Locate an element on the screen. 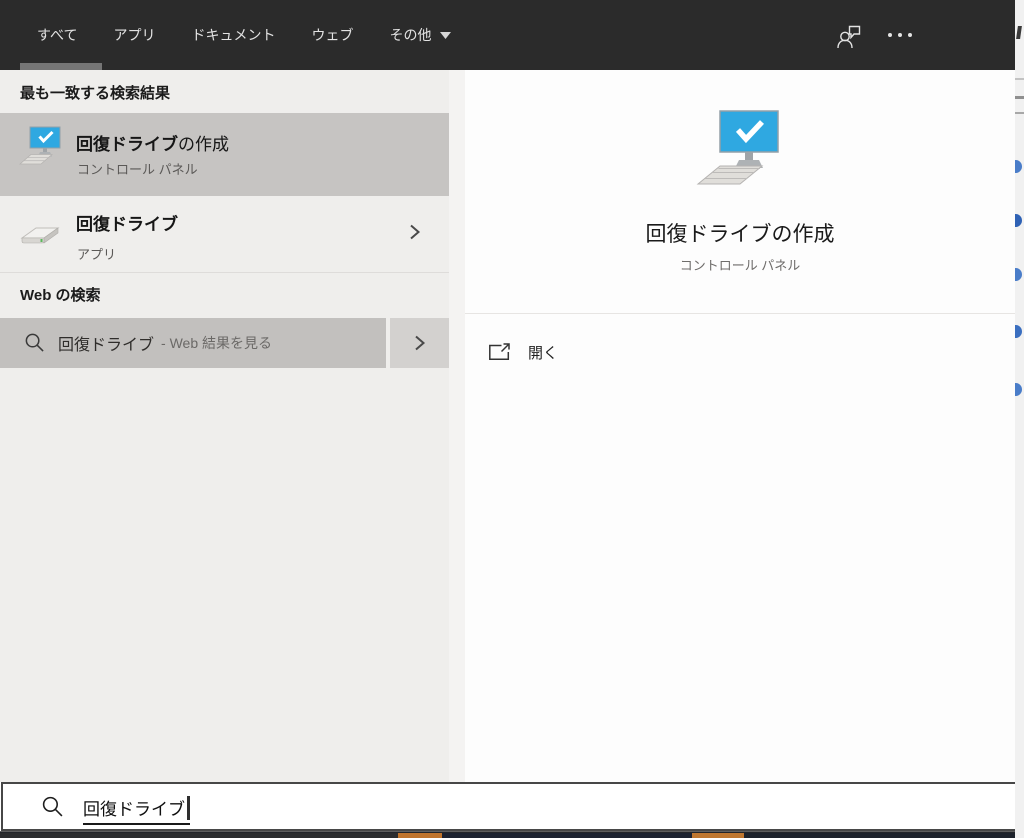 The height and width of the screenshot is (838, 1024). best-match-header: 最も一致する検索結果 is located at coordinates (95, 93).